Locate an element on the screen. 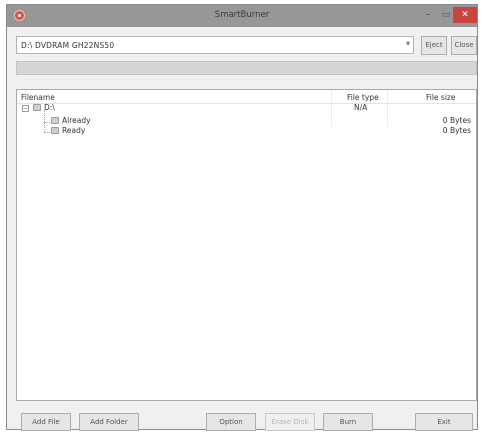 The image size is (484, 434). erase-disk-button: Erase Disk is located at coordinates (290, 422).